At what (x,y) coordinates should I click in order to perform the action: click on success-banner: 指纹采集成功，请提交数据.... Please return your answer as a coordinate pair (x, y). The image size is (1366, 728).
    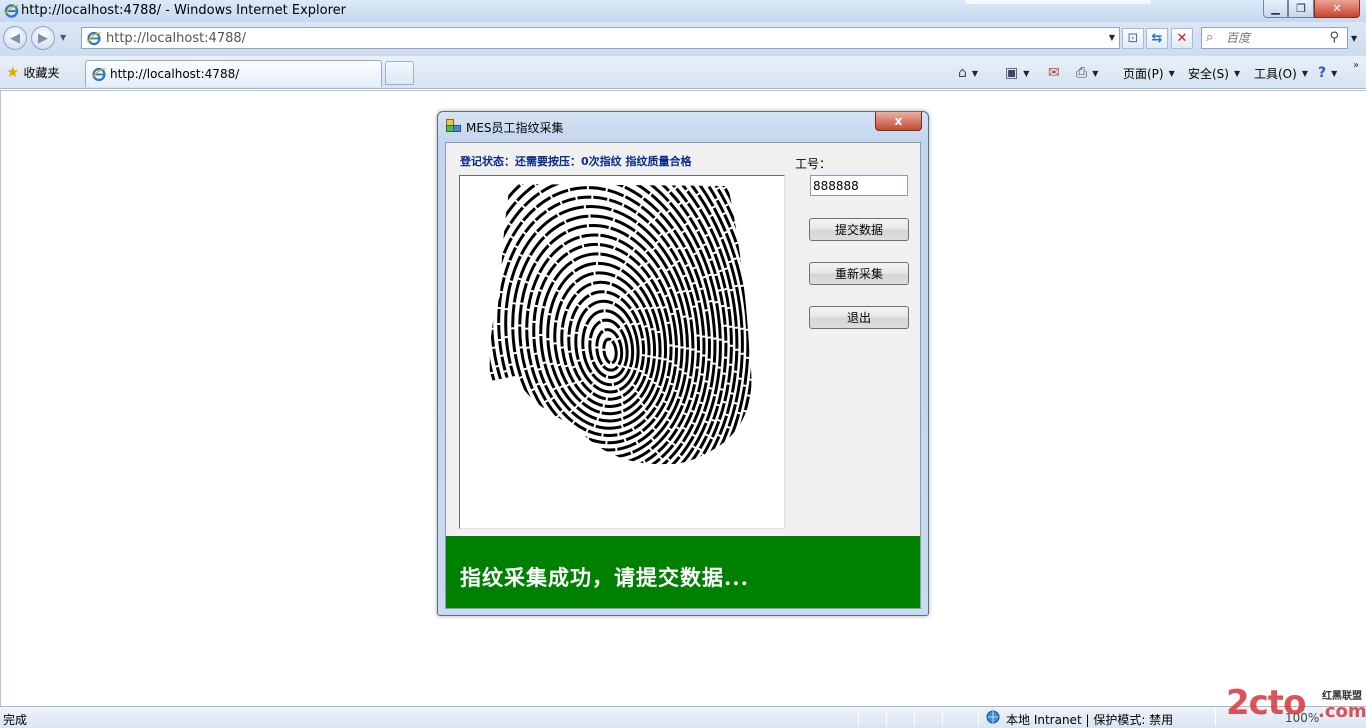
    Looking at the image, I should click on (683, 572).